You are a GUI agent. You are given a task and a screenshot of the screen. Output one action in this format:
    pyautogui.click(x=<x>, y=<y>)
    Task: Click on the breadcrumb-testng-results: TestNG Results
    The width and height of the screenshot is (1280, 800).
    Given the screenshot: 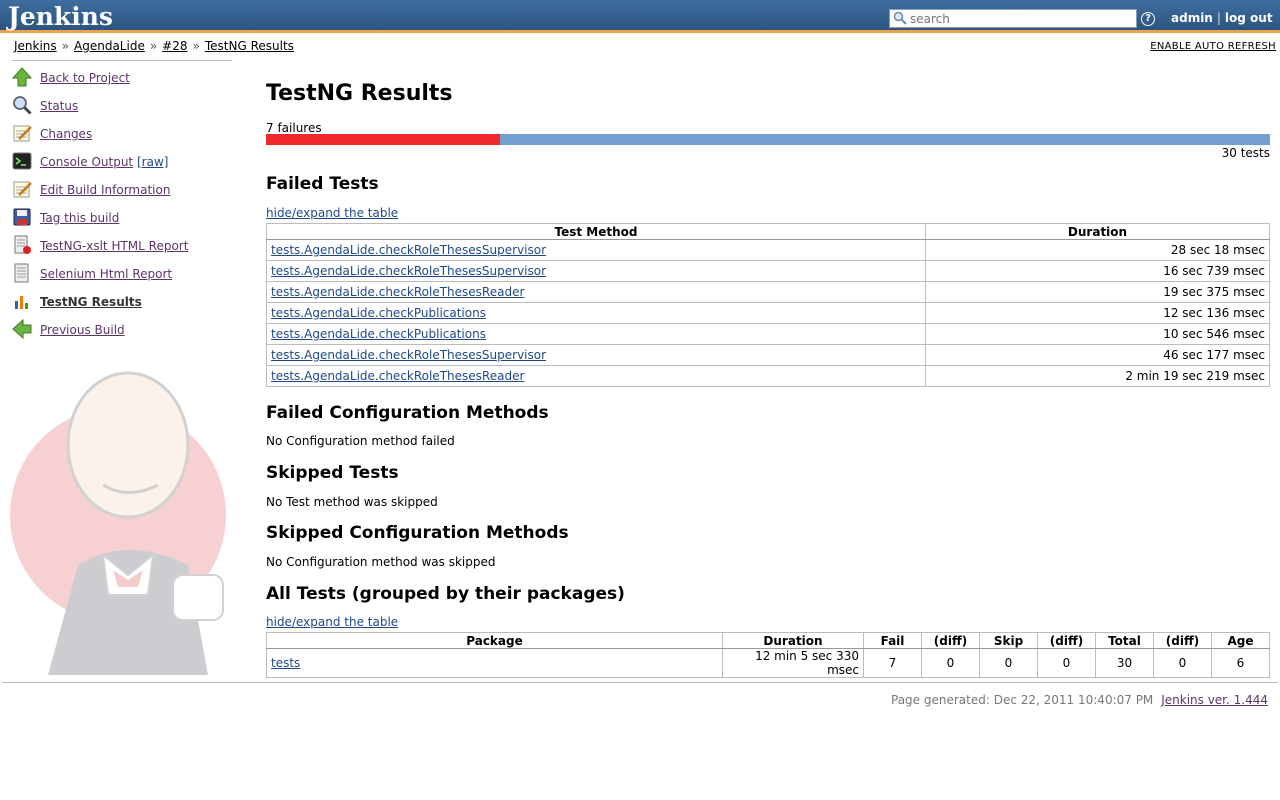 What is the action you would take?
    pyautogui.click(x=249, y=46)
    